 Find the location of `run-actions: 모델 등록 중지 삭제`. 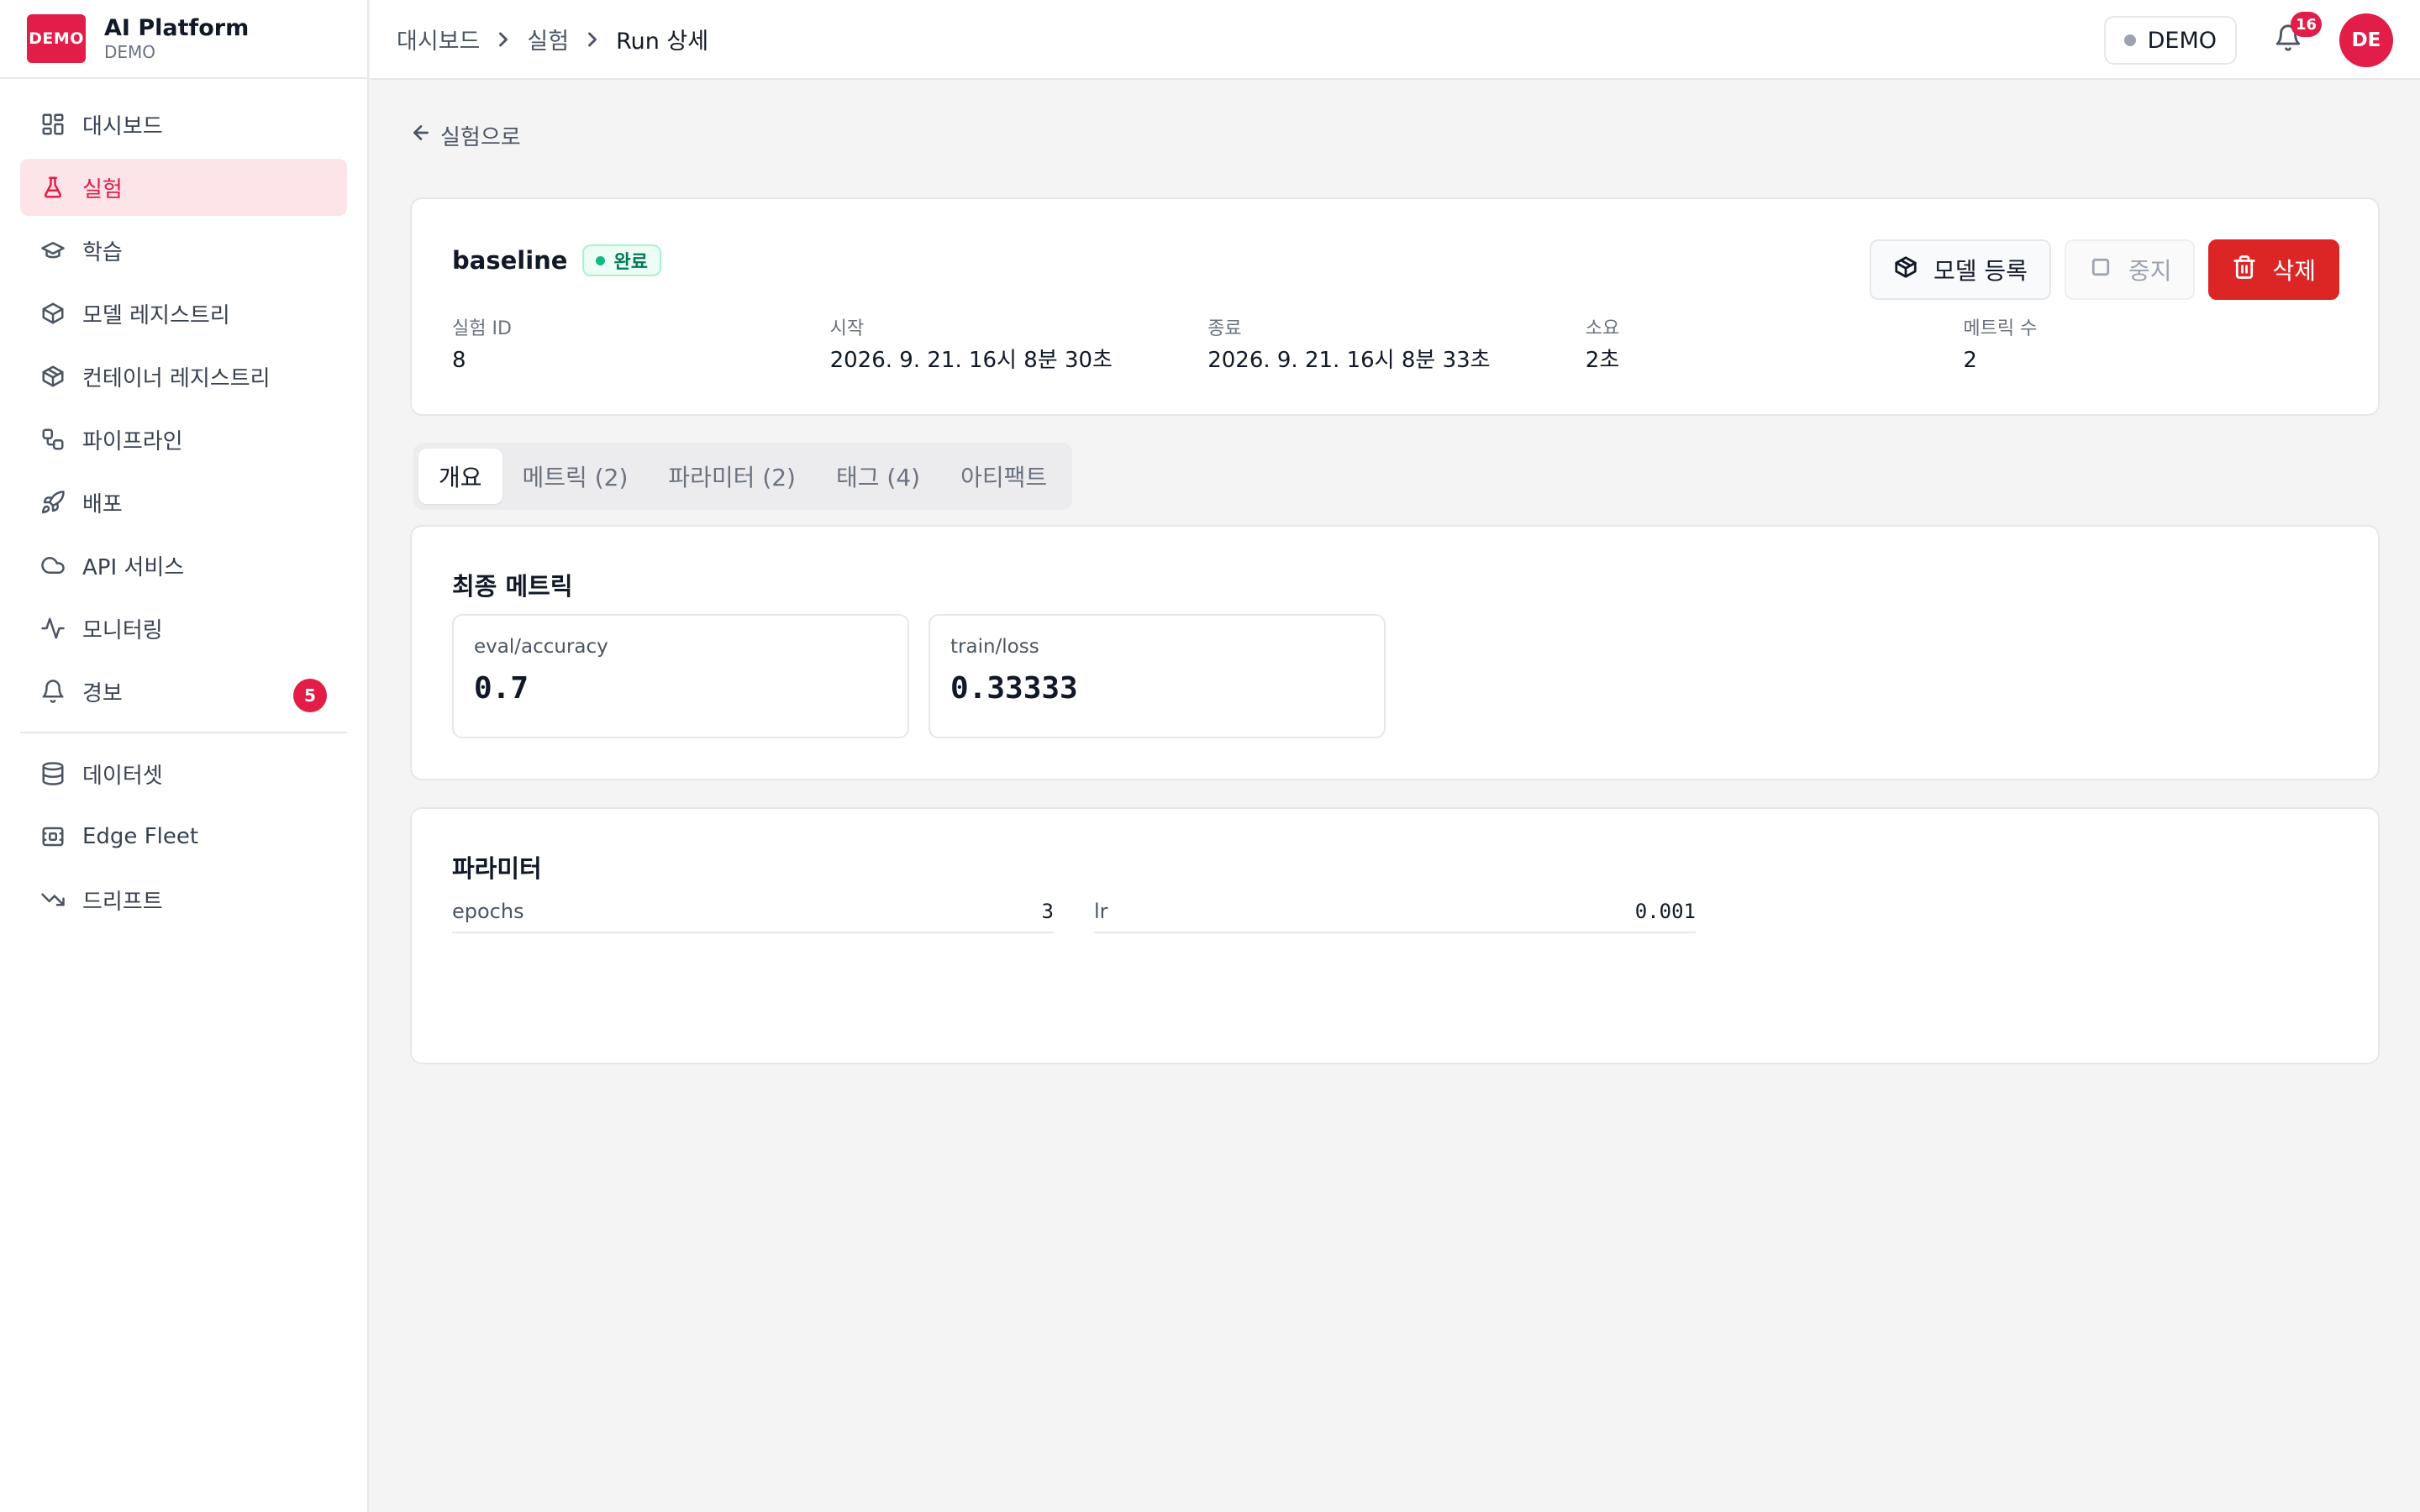

run-actions: 모델 등록 중지 삭제 is located at coordinates (2097, 269).